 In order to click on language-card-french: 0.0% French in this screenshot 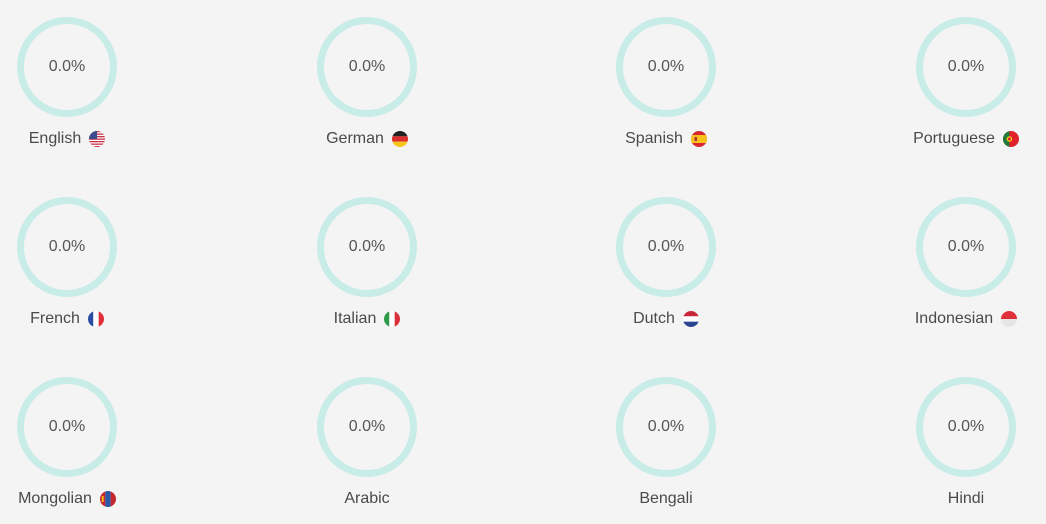, I will do `click(67, 272)`.